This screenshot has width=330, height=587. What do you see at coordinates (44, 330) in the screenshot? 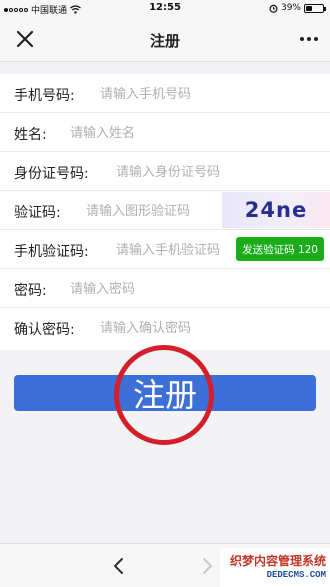
I see `confirm-password-label: 确认密码:` at bounding box center [44, 330].